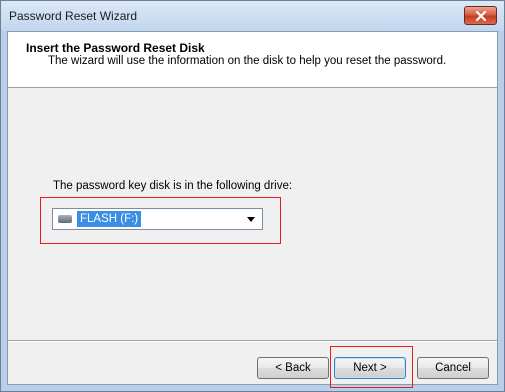 The width and height of the screenshot is (505, 392). What do you see at coordinates (251, 219) in the screenshot?
I see `chevron-down-icon` at bounding box center [251, 219].